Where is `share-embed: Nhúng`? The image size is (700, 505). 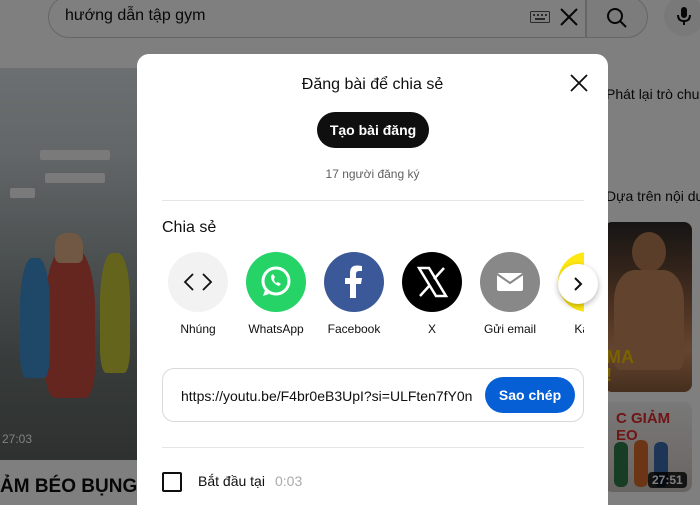 share-embed: Nhúng is located at coordinates (198, 294).